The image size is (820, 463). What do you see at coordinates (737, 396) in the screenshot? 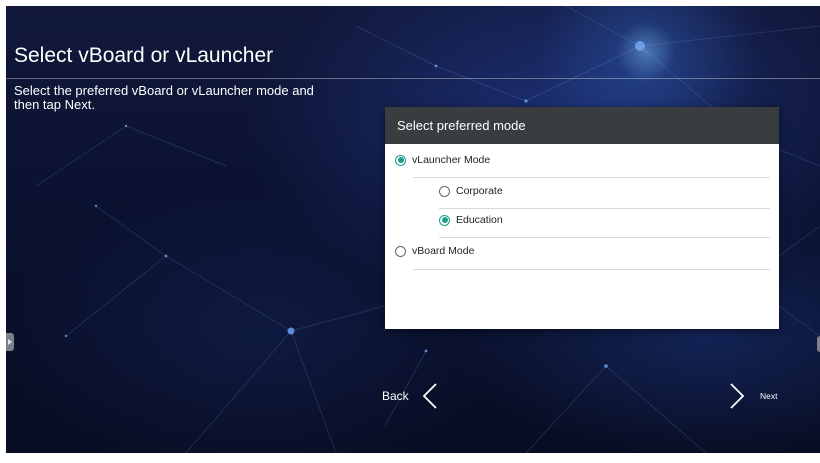
I see `chevron-right-icon` at bounding box center [737, 396].